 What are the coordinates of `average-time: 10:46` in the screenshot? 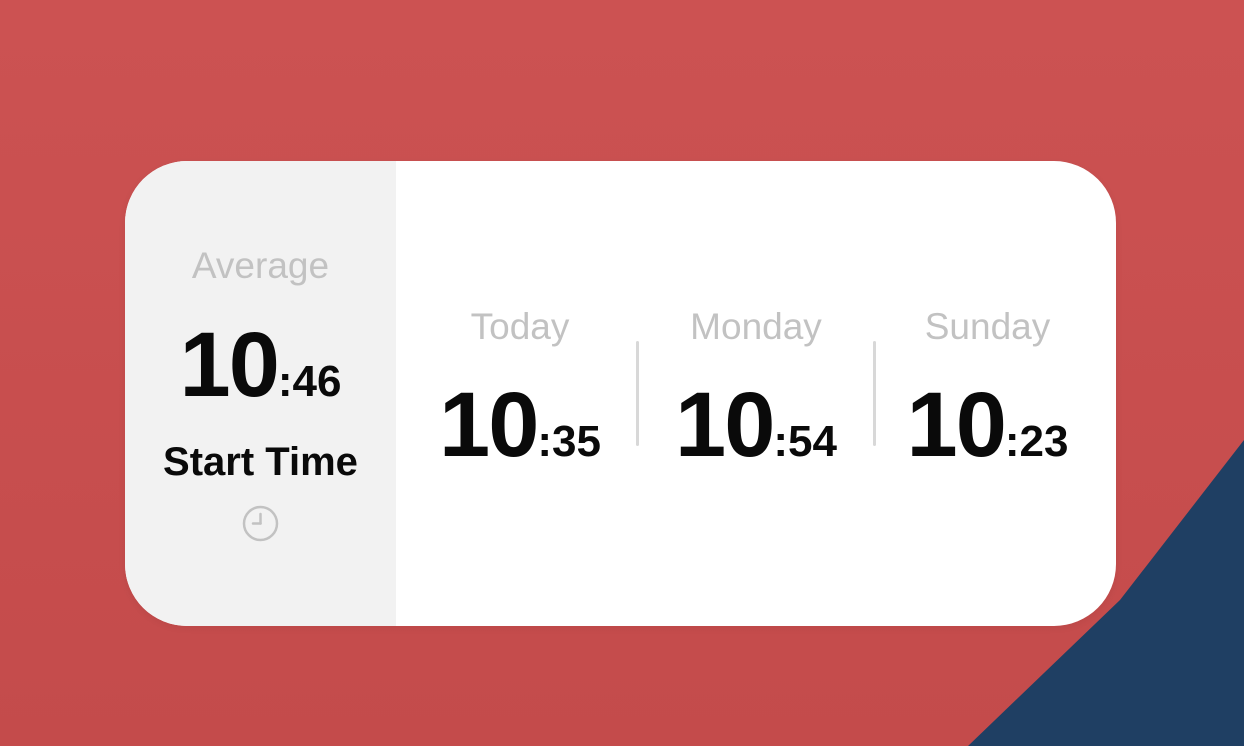 It's located at (260, 365).